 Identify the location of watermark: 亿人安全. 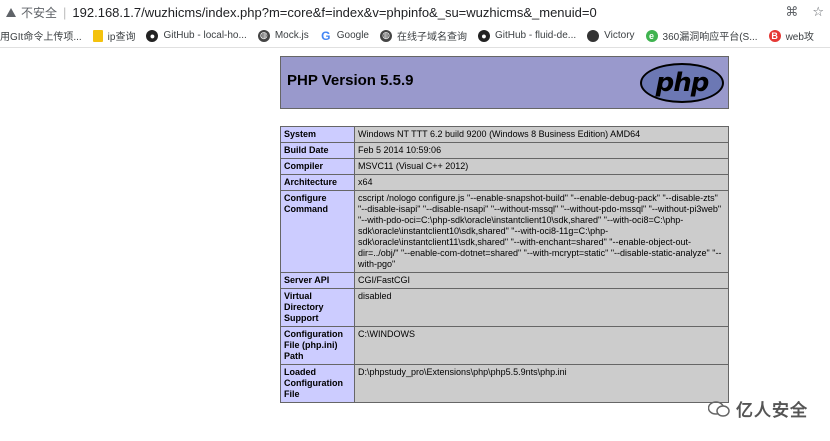
(758, 408).